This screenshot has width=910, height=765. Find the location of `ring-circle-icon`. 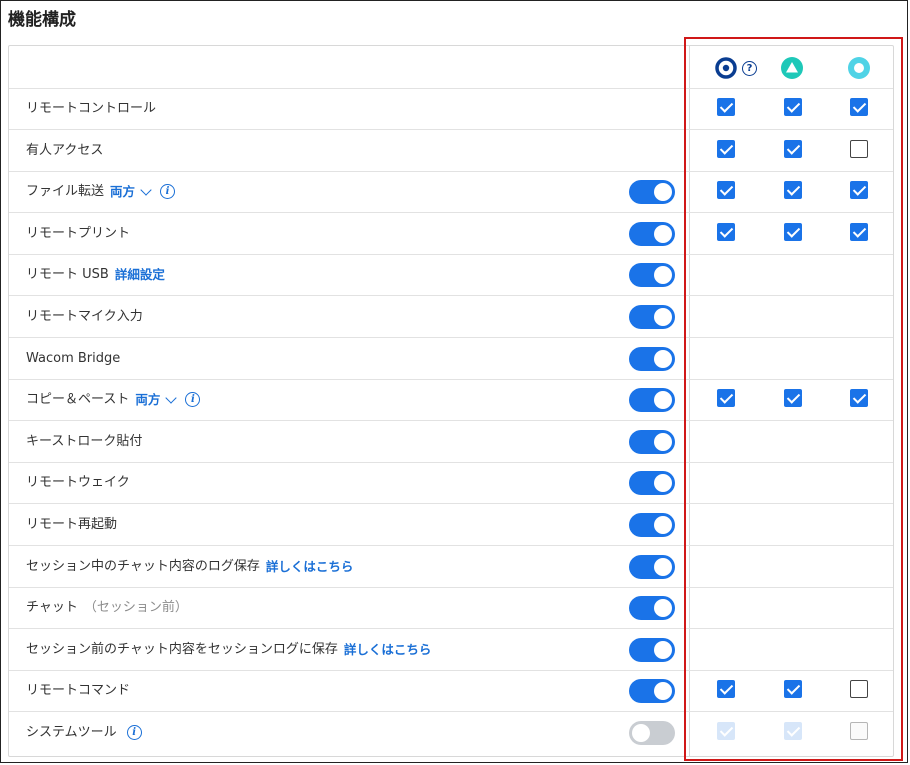

ring-circle-icon is located at coordinates (859, 68).